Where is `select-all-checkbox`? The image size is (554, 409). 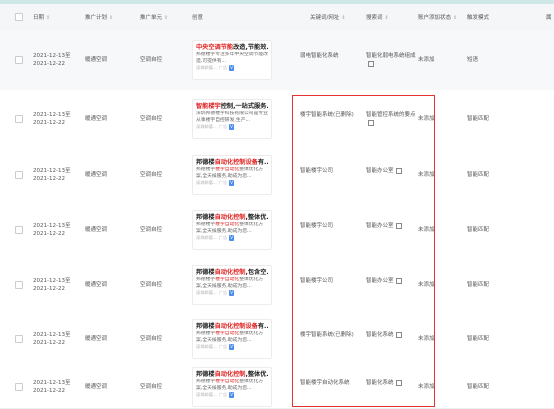
select-all-checkbox is located at coordinates (19, 17).